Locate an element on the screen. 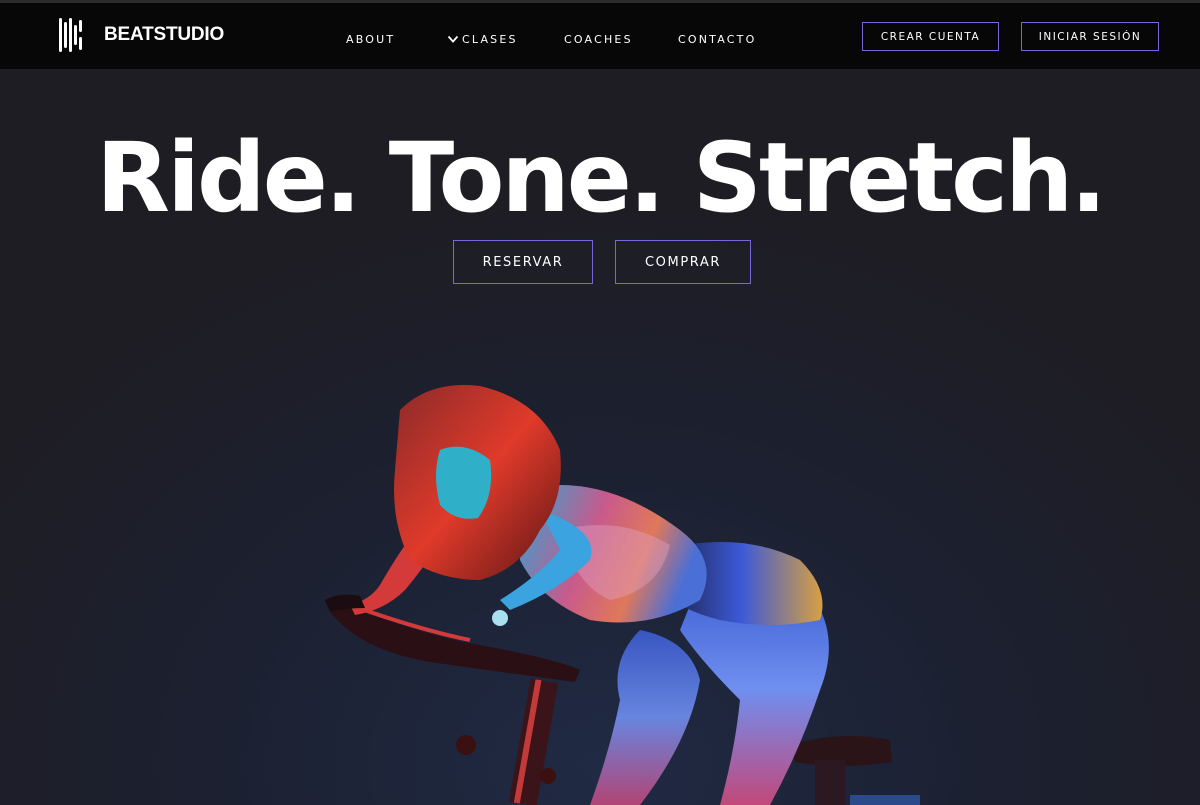 Image resolution: width=1200 pixels, height=805 pixels. nav-item-contacto: CONTACTO is located at coordinates (717, 39).